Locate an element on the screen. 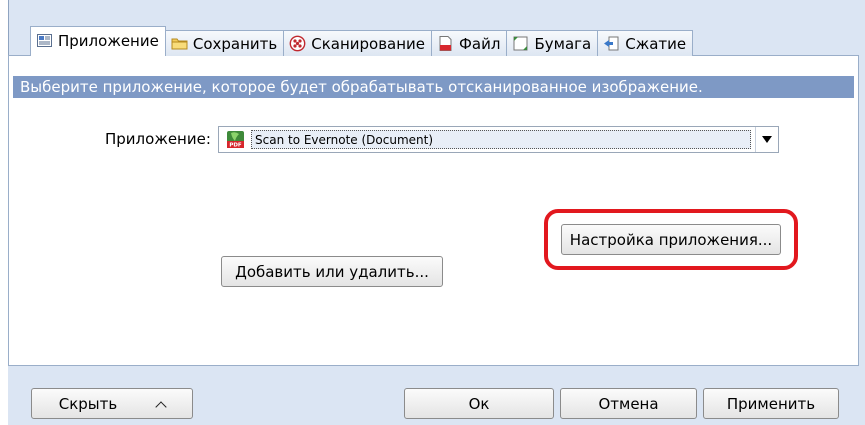 The height and width of the screenshot is (425, 865). folder-icon is located at coordinates (179, 43).